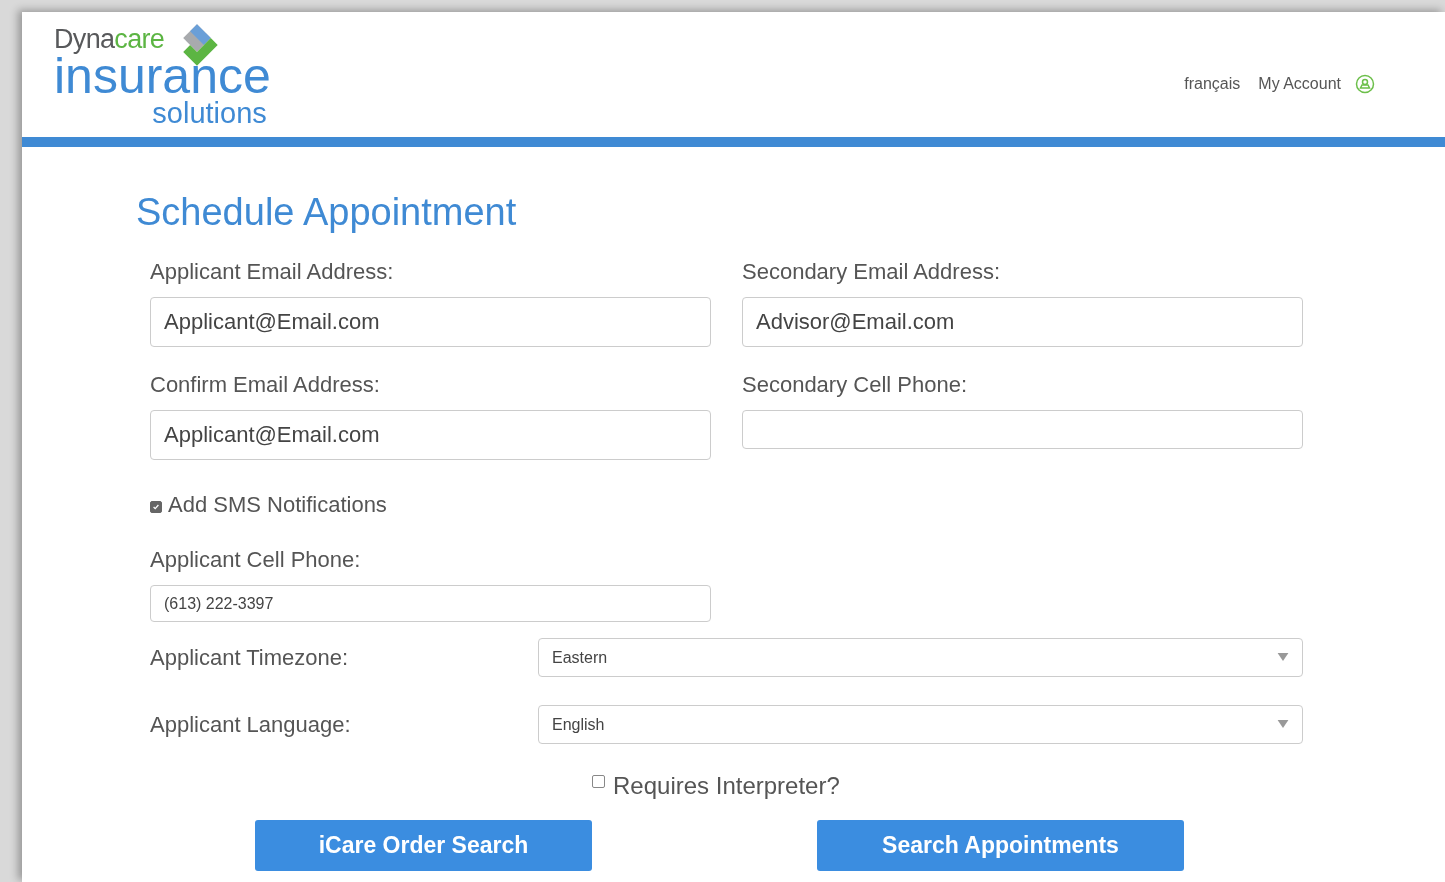  Describe the element at coordinates (855, 385) in the screenshot. I see `field-label: Secondary Cell Phone:` at that location.